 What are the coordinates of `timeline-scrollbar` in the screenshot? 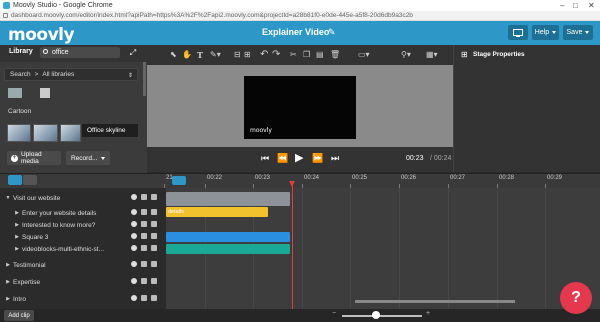 It's located at (435, 301).